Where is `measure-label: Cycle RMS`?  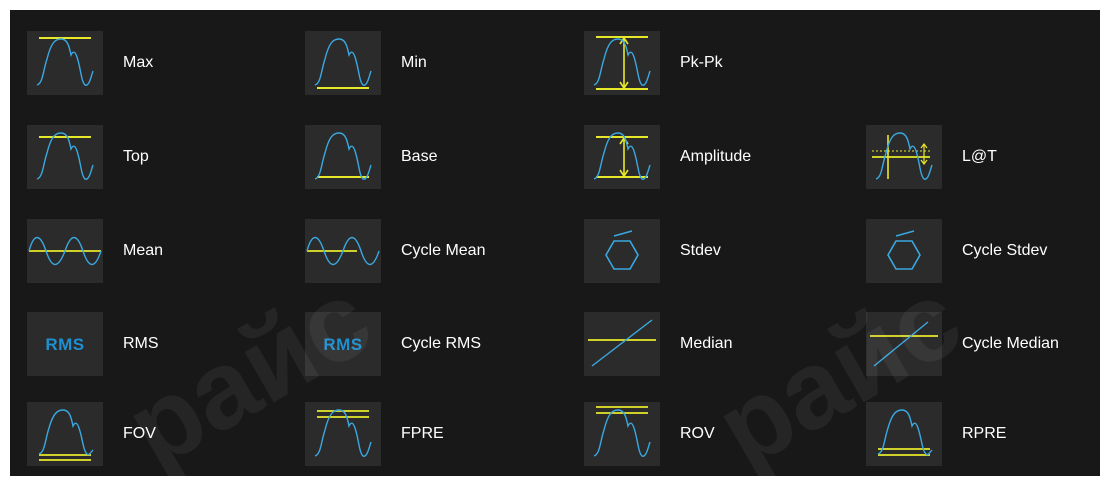 measure-label: Cycle RMS is located at coordinates (441, 343).